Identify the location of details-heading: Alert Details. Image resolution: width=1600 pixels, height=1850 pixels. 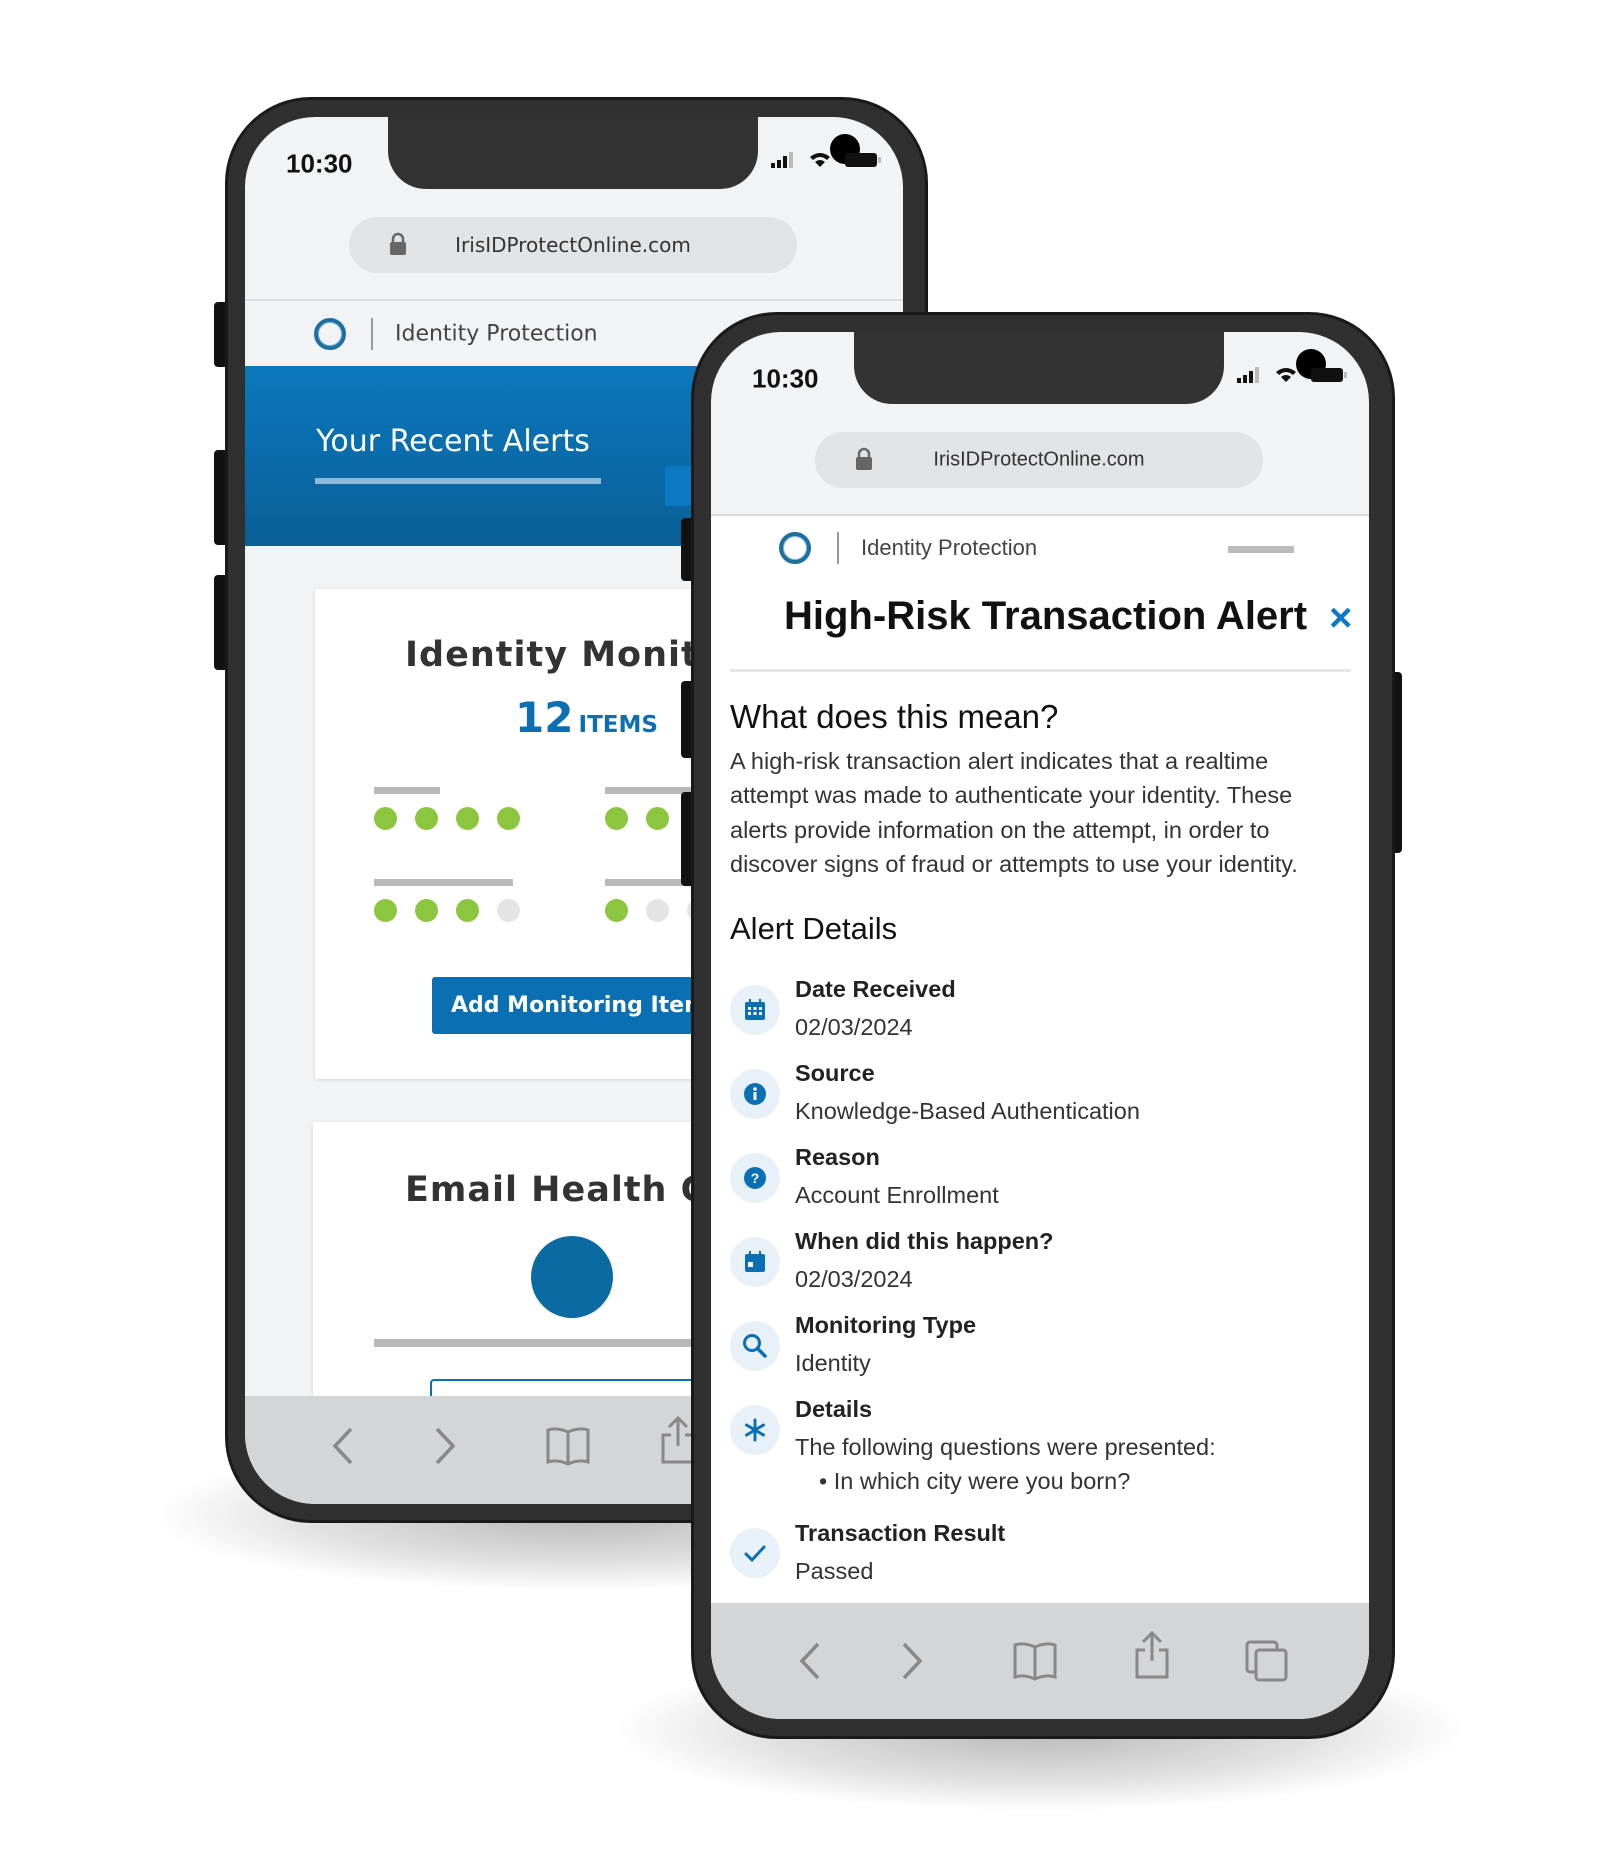
(814, 928).